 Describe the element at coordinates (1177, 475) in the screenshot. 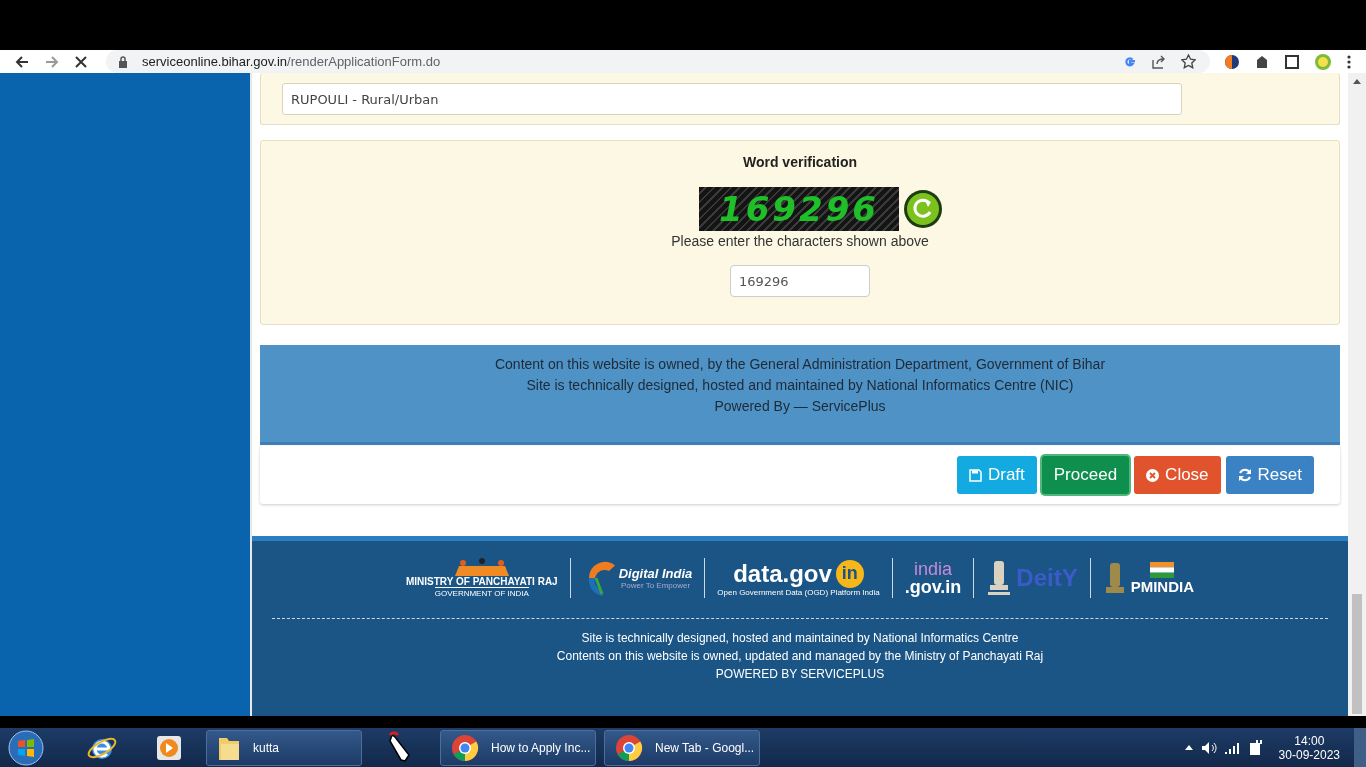

I see `close-button: Close` at that location.